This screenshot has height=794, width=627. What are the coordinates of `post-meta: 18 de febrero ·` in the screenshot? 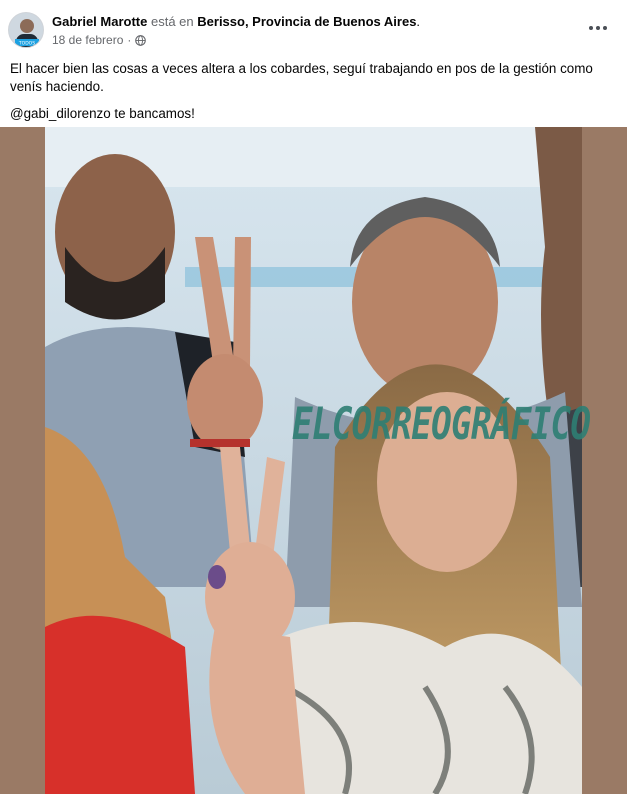 It's located at (99, 40).